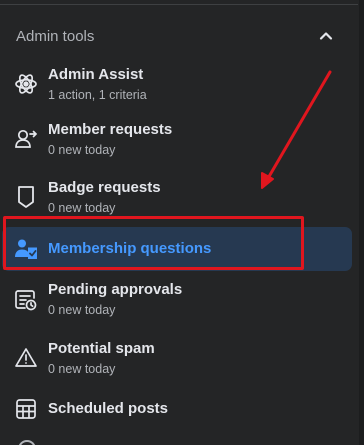 Image resolution: width=364 pixels, height=445 pixels. I want to click on admin-assist-icon, so click(26, 84).